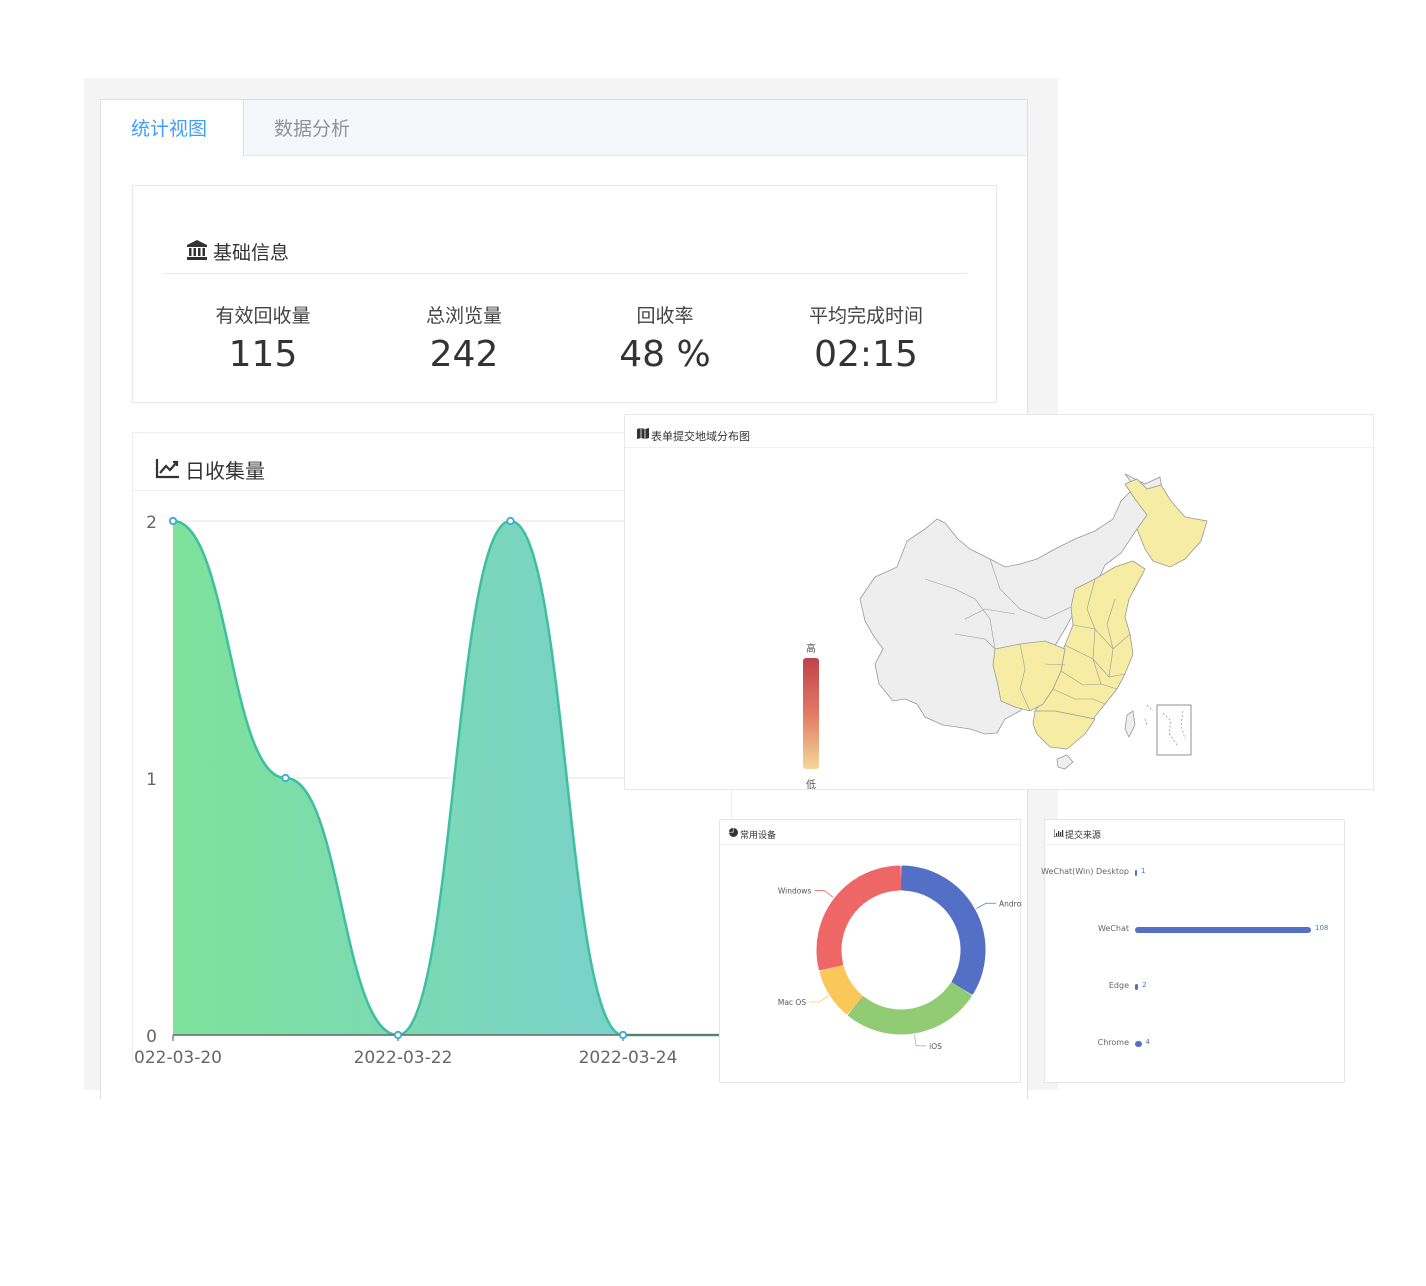 Image resolution: width=1426 pixels, height=1286 pixels. Describe the element at coordinates (665, 316) in the screenshot. I see `stat-label: 回收率` at that location.